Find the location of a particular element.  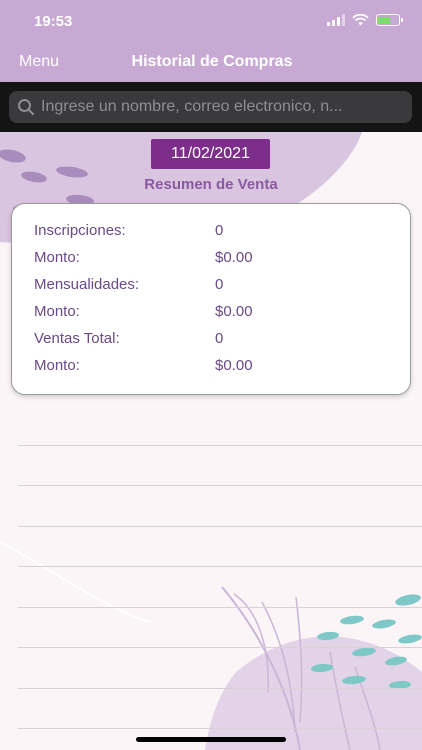

page-title: Historial de Compras is located at coordinates (212, 61).